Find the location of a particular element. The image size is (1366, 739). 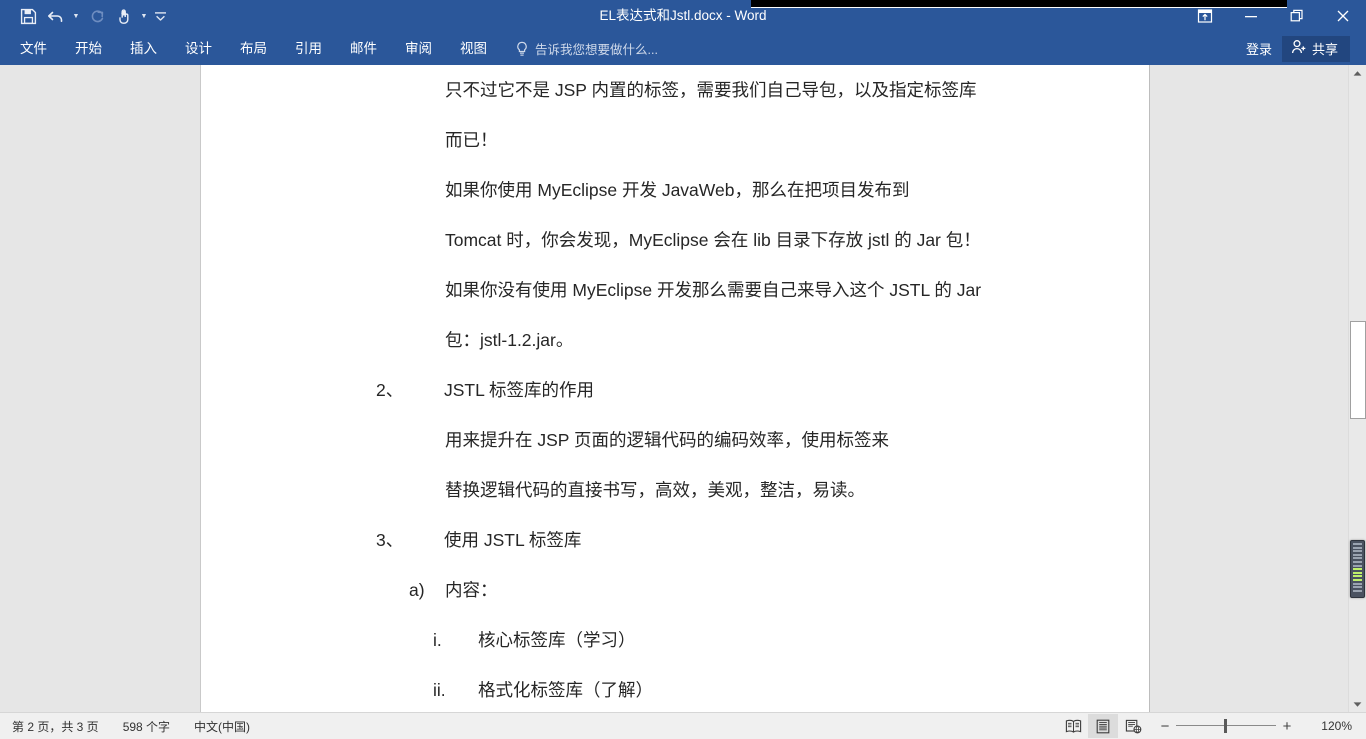

minimize-icon is located at coordinates (1251, 16).